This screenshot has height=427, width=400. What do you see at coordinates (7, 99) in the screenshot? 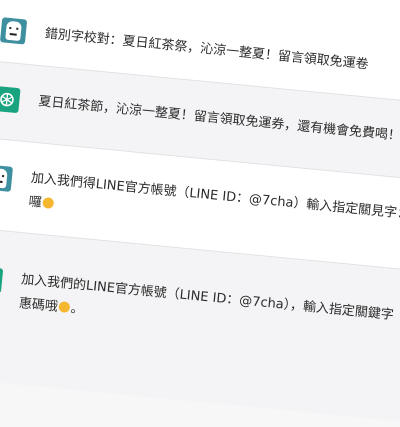
I see `openai-logo-icon` at bounding box center [7, 99].